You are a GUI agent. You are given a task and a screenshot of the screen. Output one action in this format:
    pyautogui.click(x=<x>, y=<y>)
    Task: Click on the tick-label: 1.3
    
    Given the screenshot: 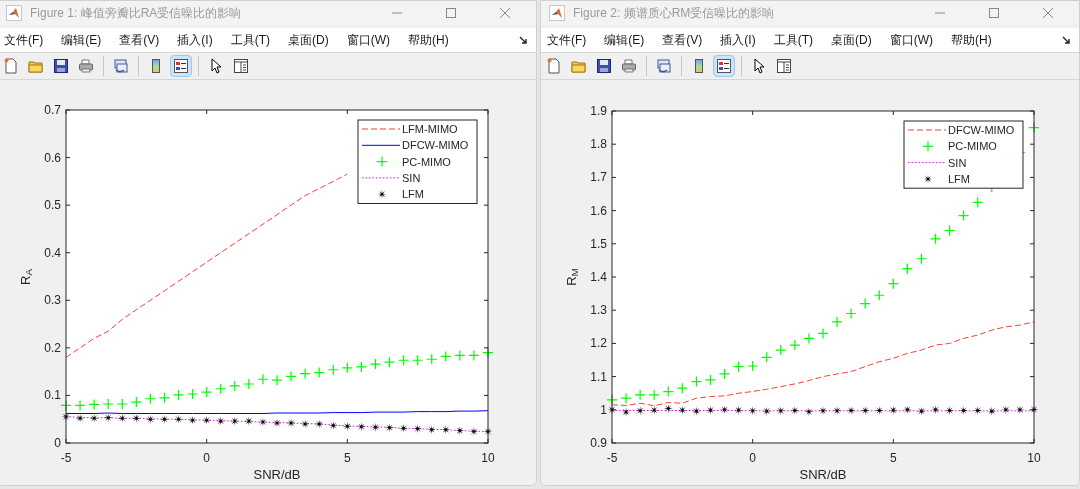 What is the action you would take?
    pyautogui.click(x=598, y=310)
    